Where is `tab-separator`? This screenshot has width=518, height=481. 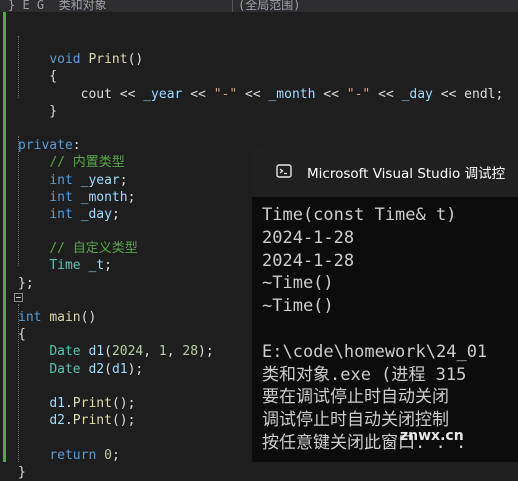 tab-separator is located at coordinates (232, 6).